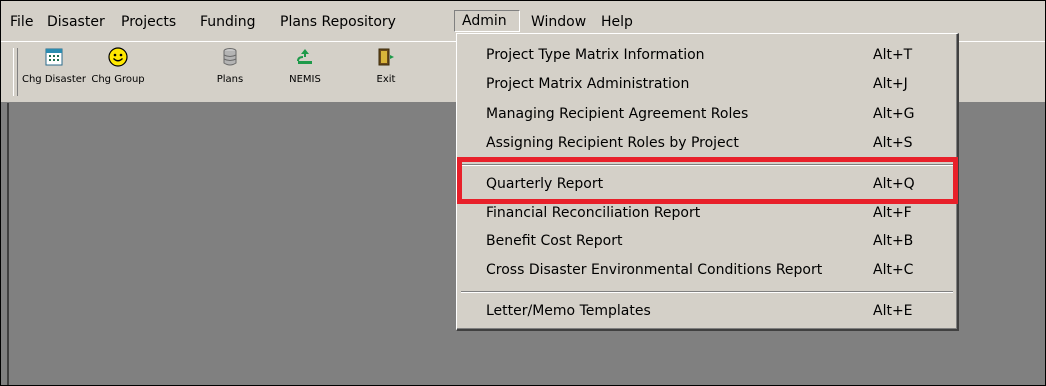  I want to click on plans-label: Plans, so click(230, 79).